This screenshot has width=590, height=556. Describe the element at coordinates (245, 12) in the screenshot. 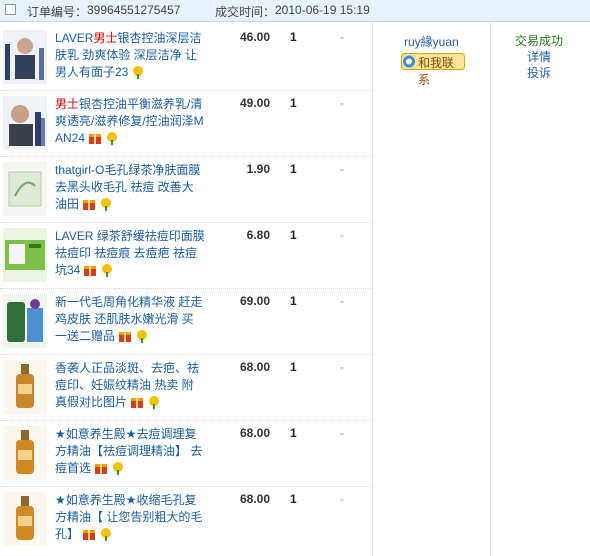

I see `deal-time-label: 成交时间：` at that location.